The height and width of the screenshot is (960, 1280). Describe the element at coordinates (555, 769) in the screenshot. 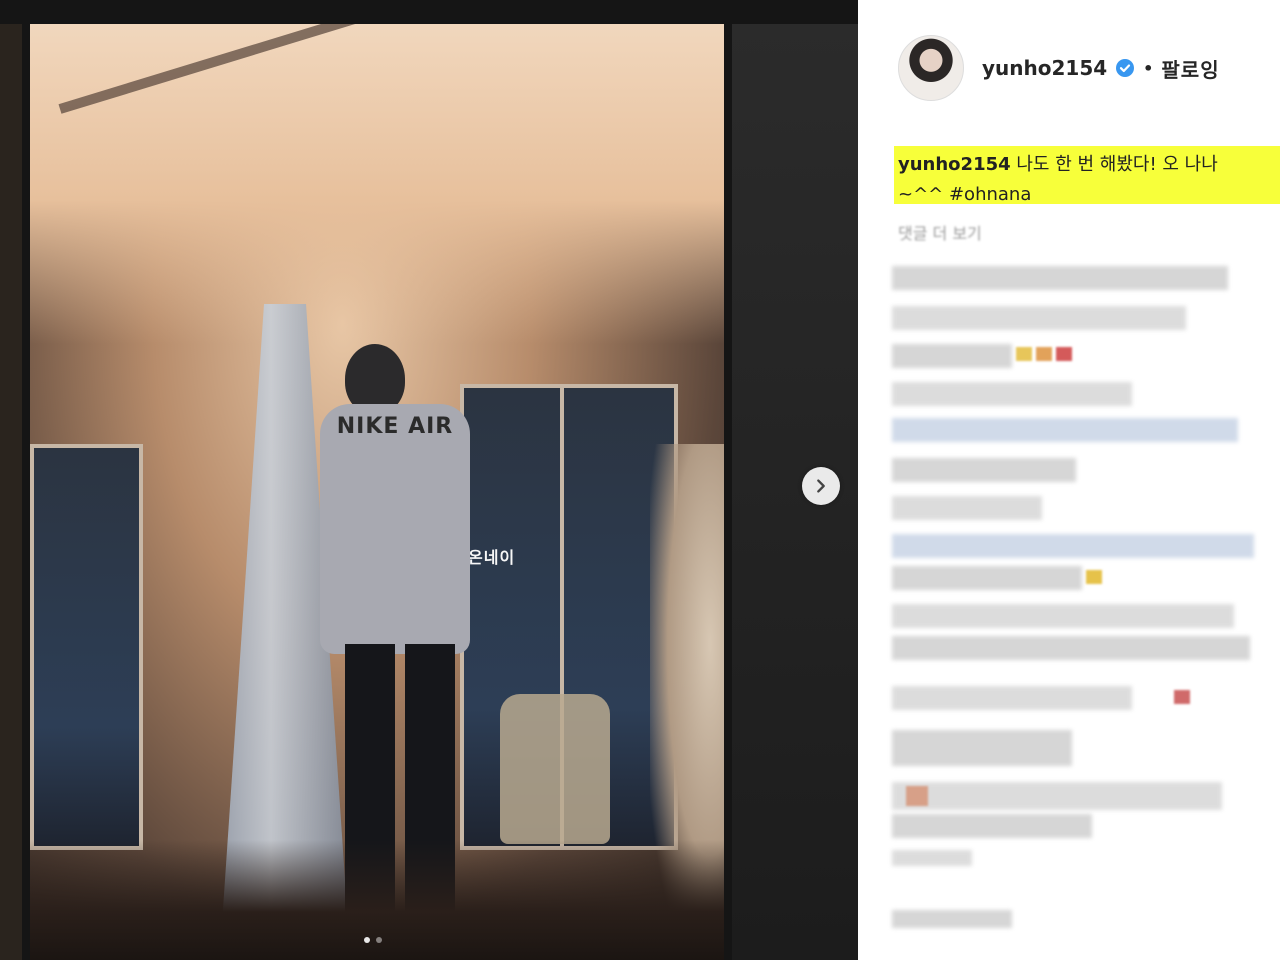

I see `chair` at that location.